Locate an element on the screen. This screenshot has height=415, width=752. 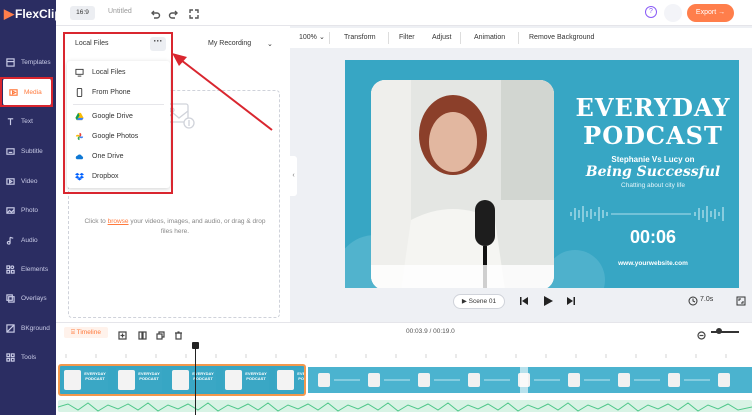
app-logo: ▶ FlexClip is located at coordinates (33, 14).